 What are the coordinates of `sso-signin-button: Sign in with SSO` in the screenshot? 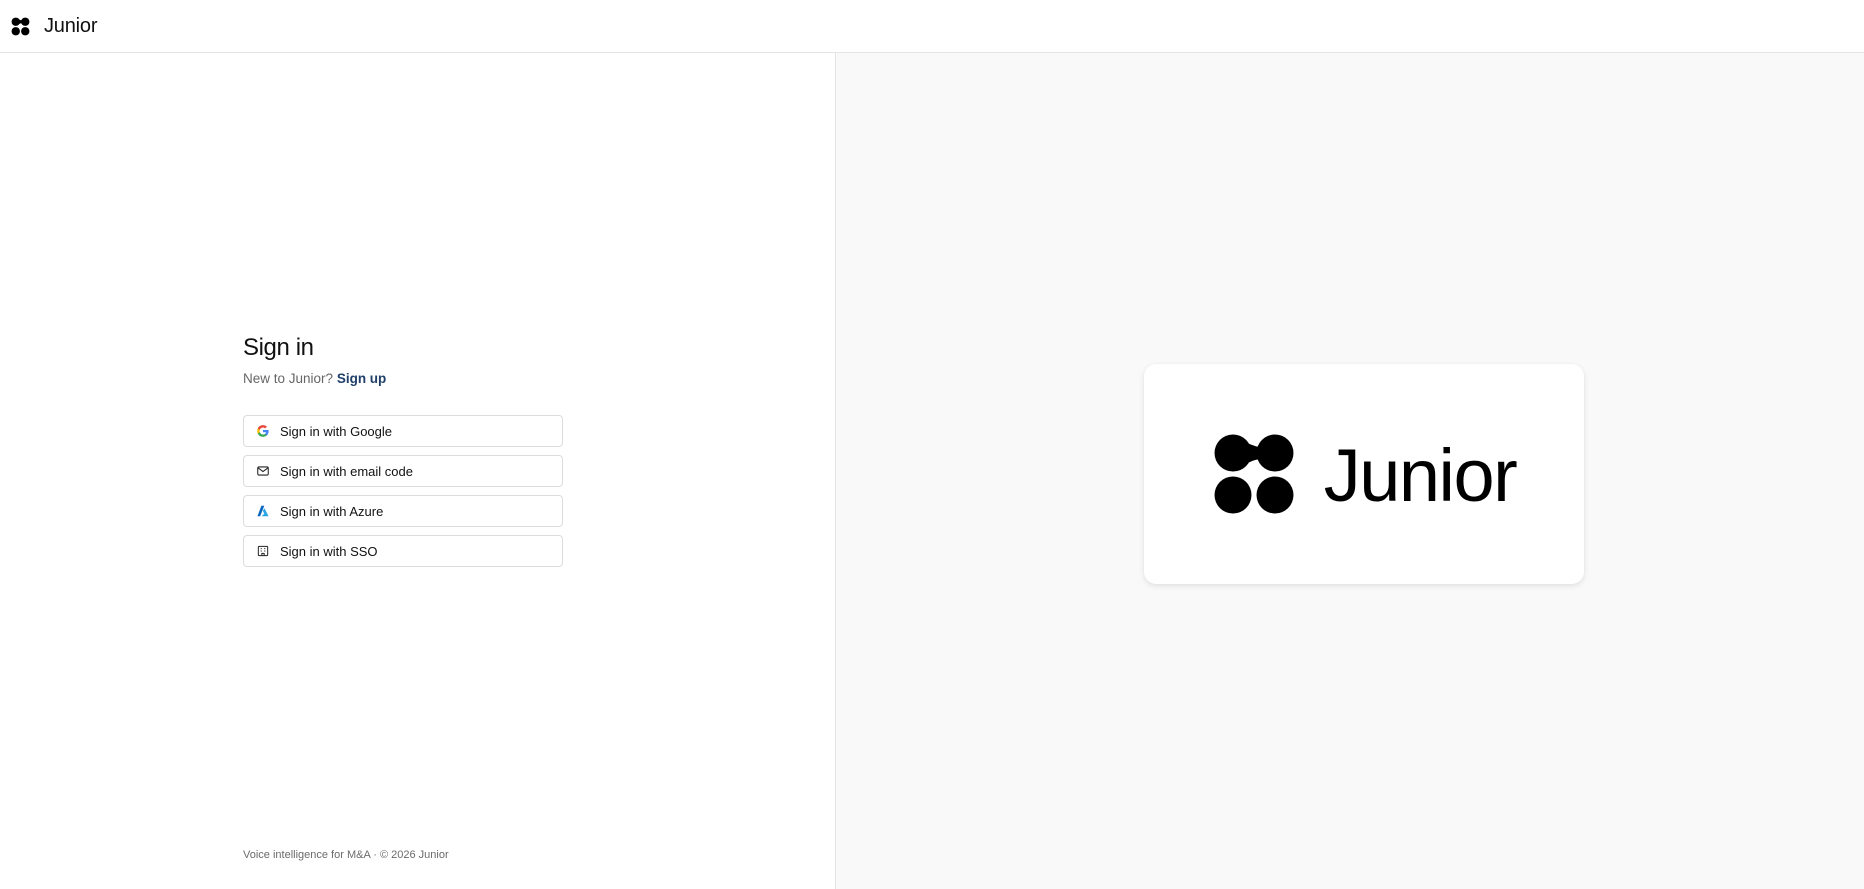 It's located at (403, 551).